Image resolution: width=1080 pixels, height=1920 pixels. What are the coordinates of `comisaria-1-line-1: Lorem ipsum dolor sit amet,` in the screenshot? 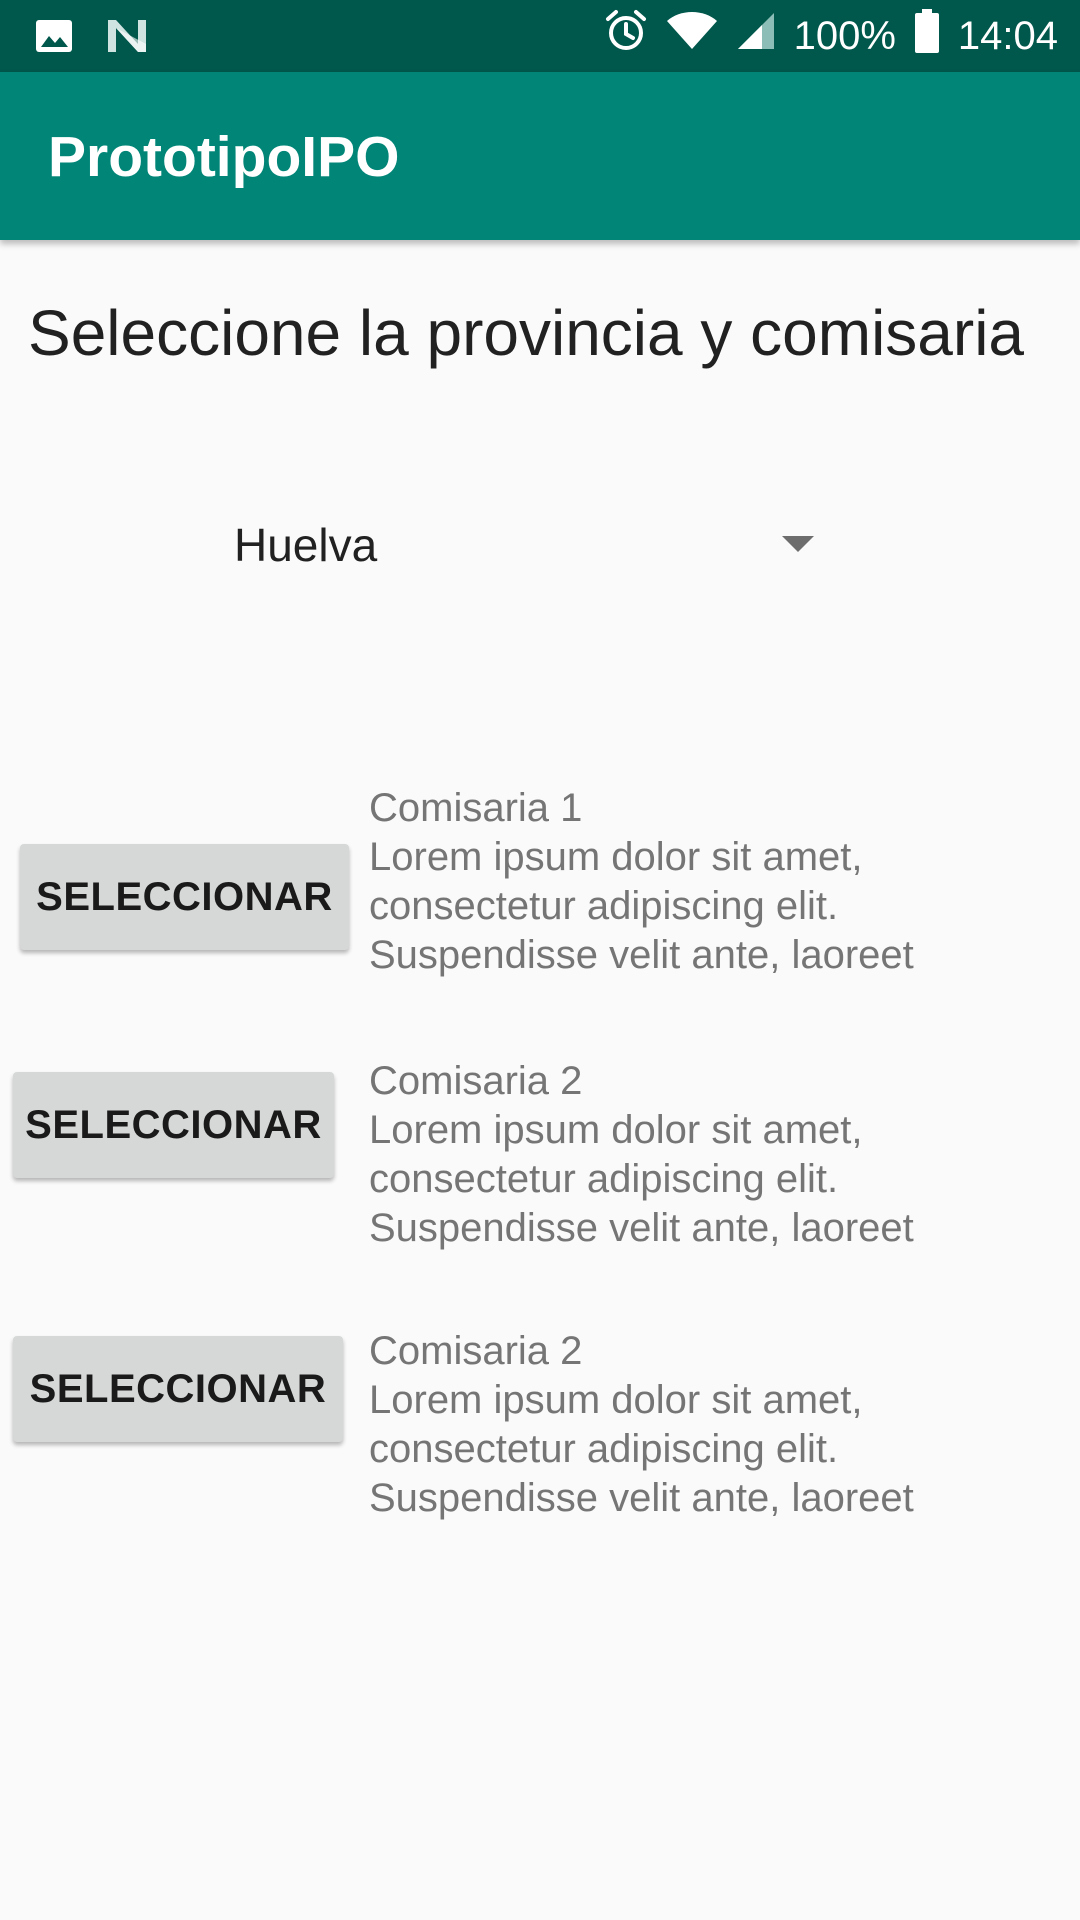 It's located at (616, 857).